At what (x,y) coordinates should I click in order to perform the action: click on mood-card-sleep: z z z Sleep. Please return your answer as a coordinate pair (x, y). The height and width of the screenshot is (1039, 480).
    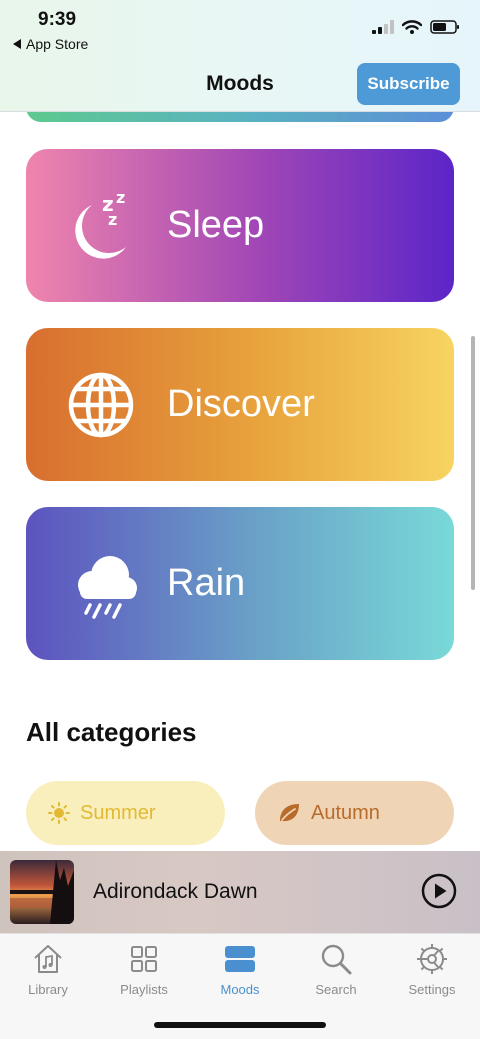
    Looking at the image, I should click on (240, 225).